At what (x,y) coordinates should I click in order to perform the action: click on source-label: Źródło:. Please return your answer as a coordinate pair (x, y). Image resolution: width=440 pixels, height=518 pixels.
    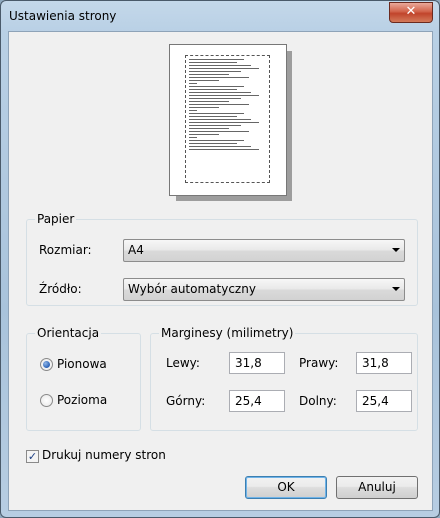
    Looking at the image, I should click on (60, 289).